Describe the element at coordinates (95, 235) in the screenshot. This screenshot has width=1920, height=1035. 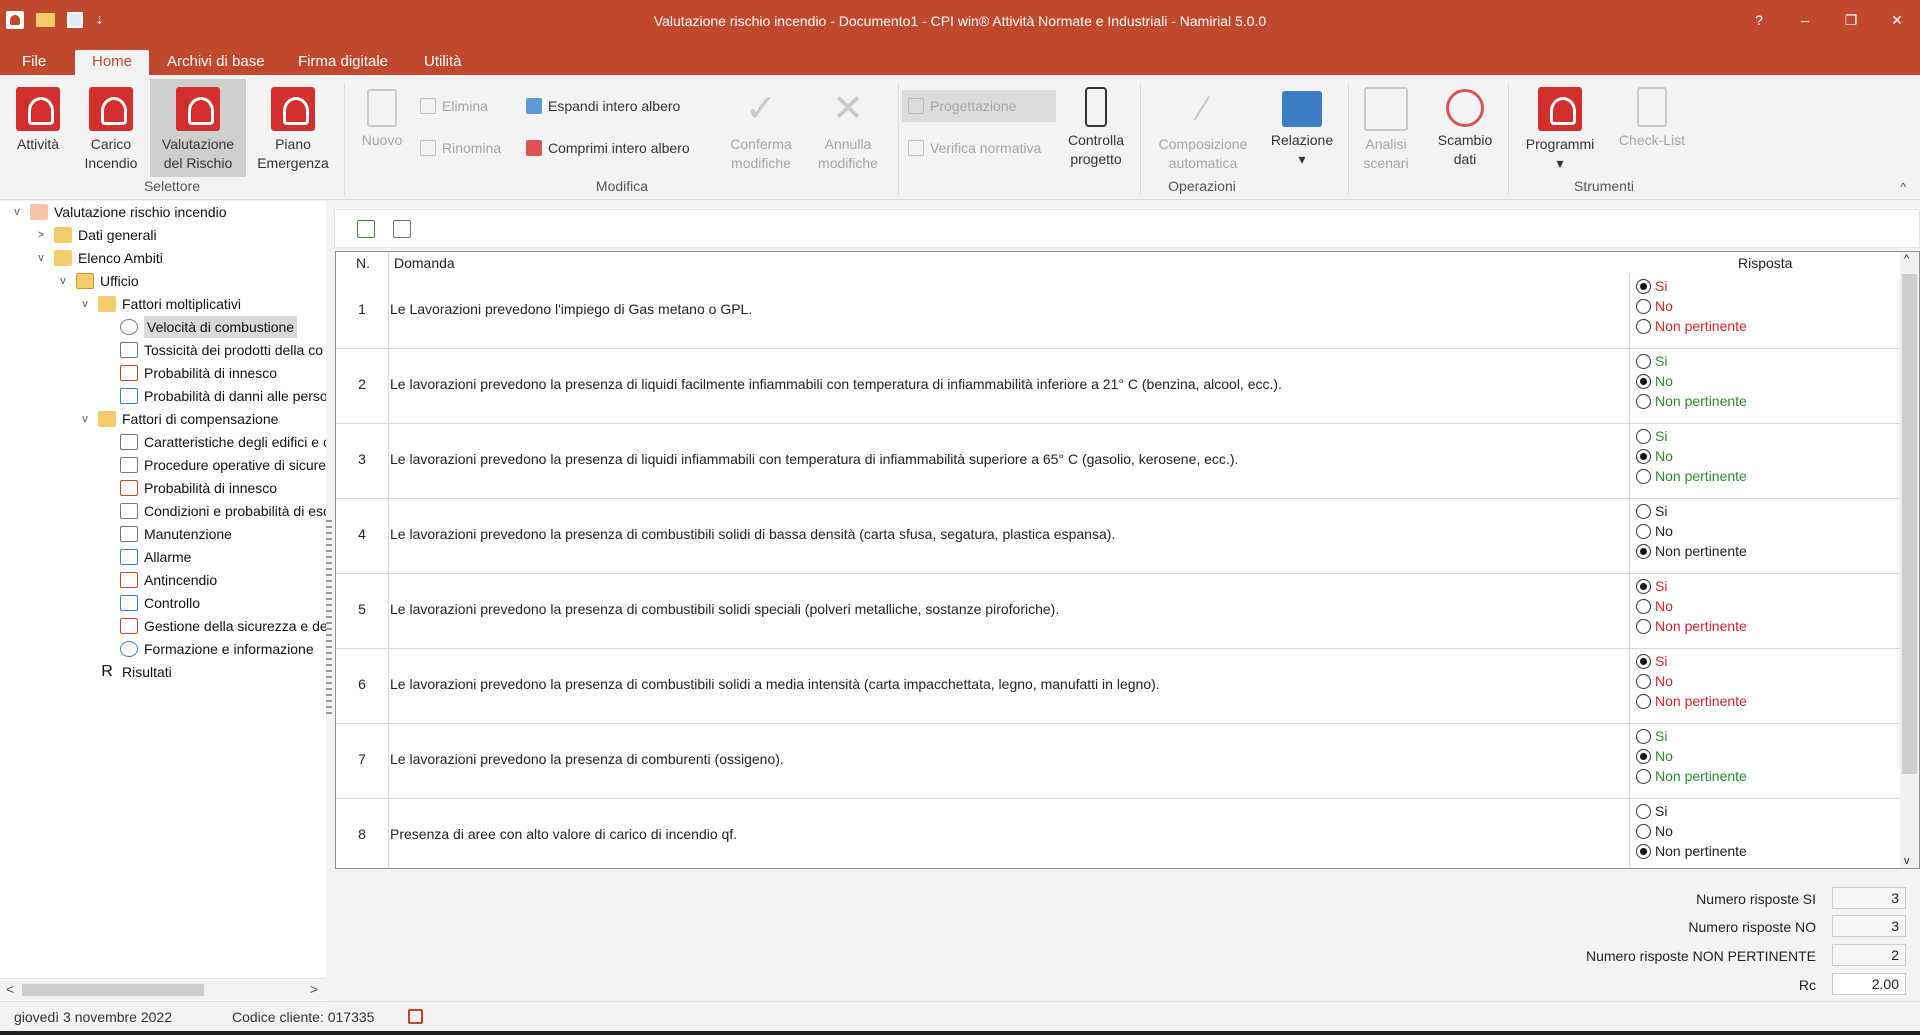
I see `tree-node-dati-generali: > Dati generali` at that location.